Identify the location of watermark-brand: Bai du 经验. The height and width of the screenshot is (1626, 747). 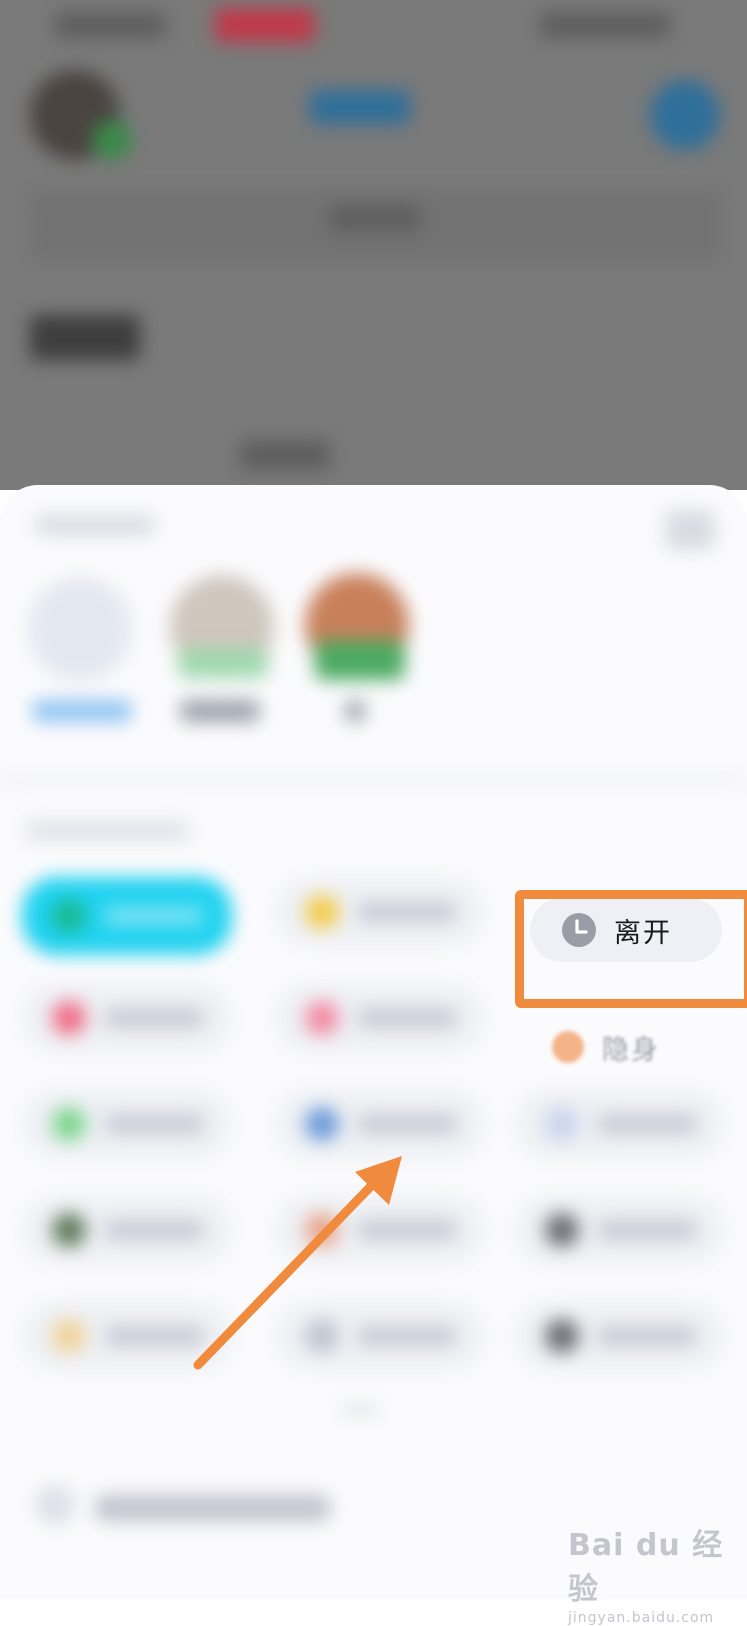
(646, 1567).